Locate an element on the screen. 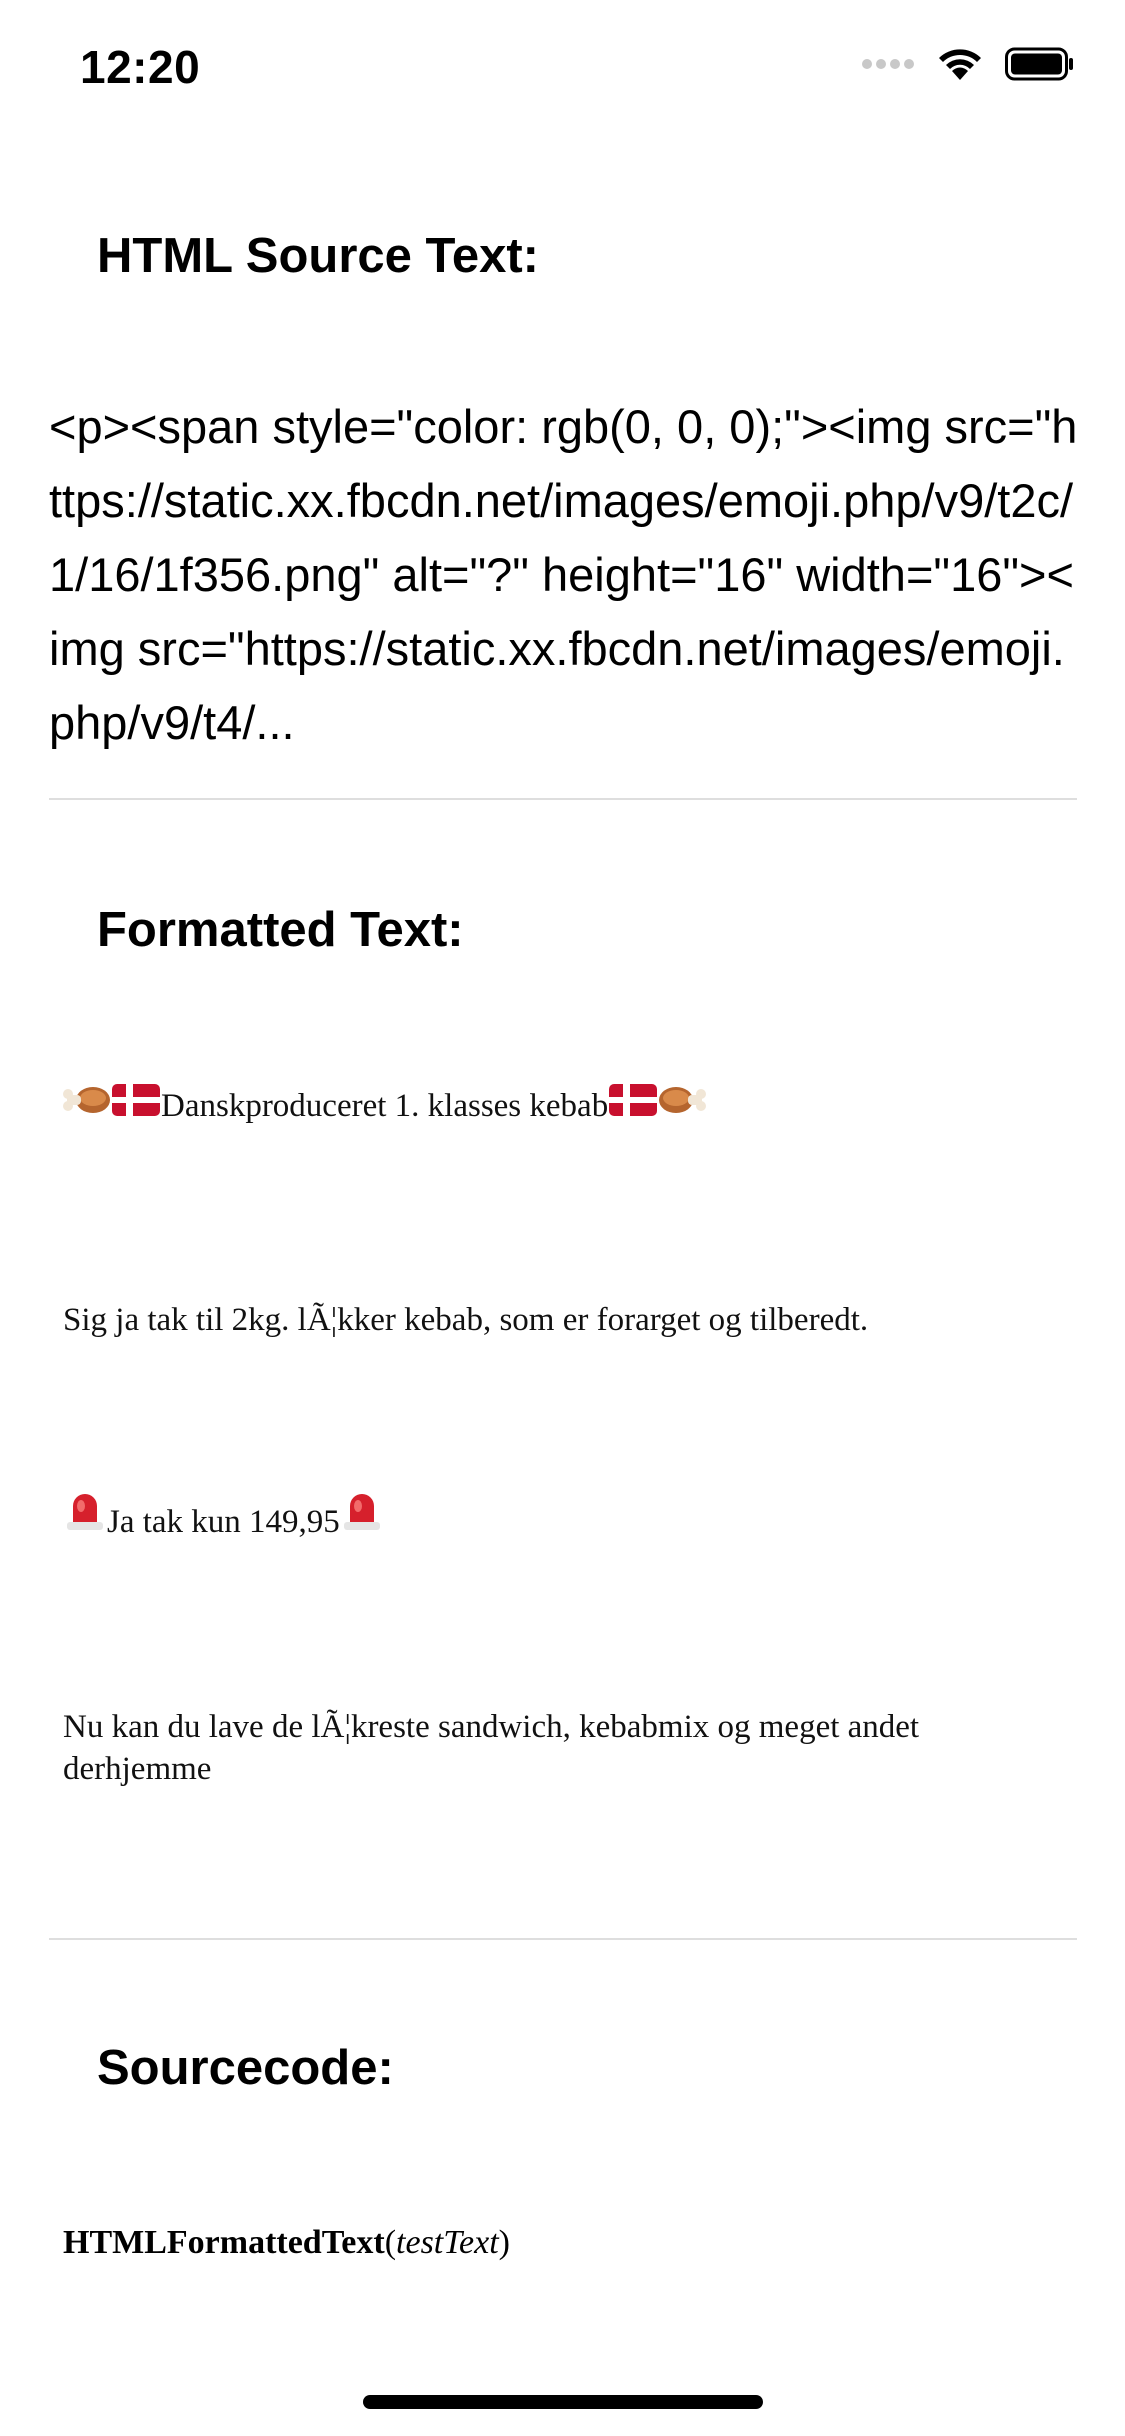  sourcecode-line: HTMLFormattedText(testText) is located at coordinates (286, 2243).